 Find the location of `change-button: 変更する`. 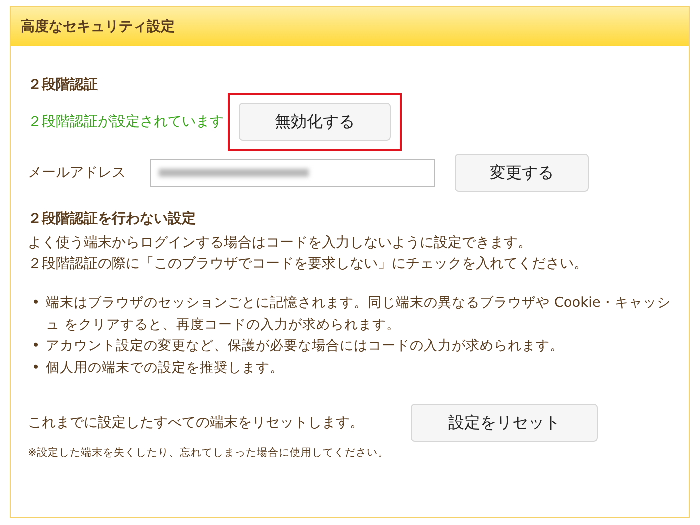

change-button: 変更する is located at coordinates (522, 173).